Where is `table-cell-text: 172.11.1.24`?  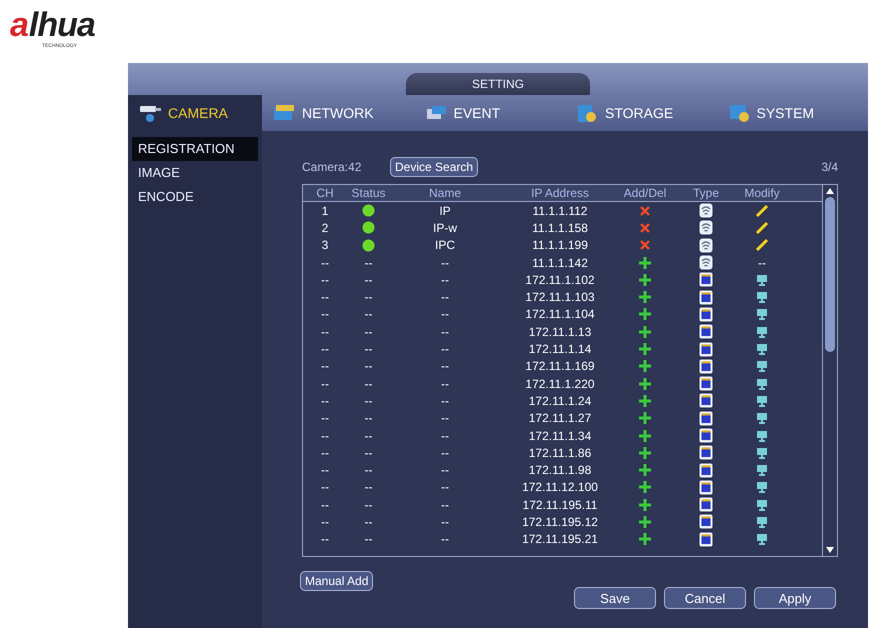
table-cell-text: 172.11.1.24 is located at coordinates (560, 401).